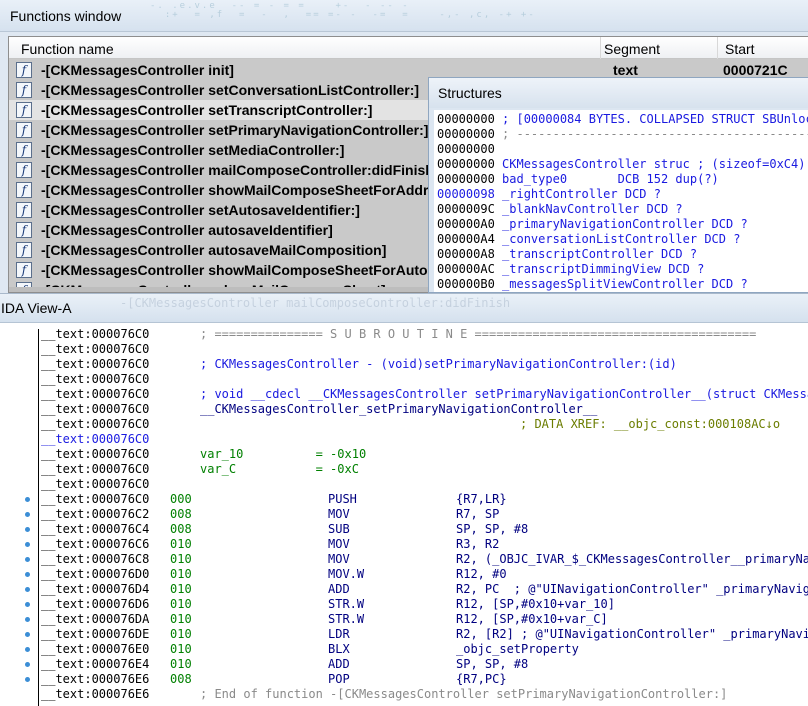 The width and height of the screenshot is (808, 706). What do you see at coordinates (618, 93) in the screenshot?
I see `structures-window-titlebar: Structures` at bounding box center [618, 93].